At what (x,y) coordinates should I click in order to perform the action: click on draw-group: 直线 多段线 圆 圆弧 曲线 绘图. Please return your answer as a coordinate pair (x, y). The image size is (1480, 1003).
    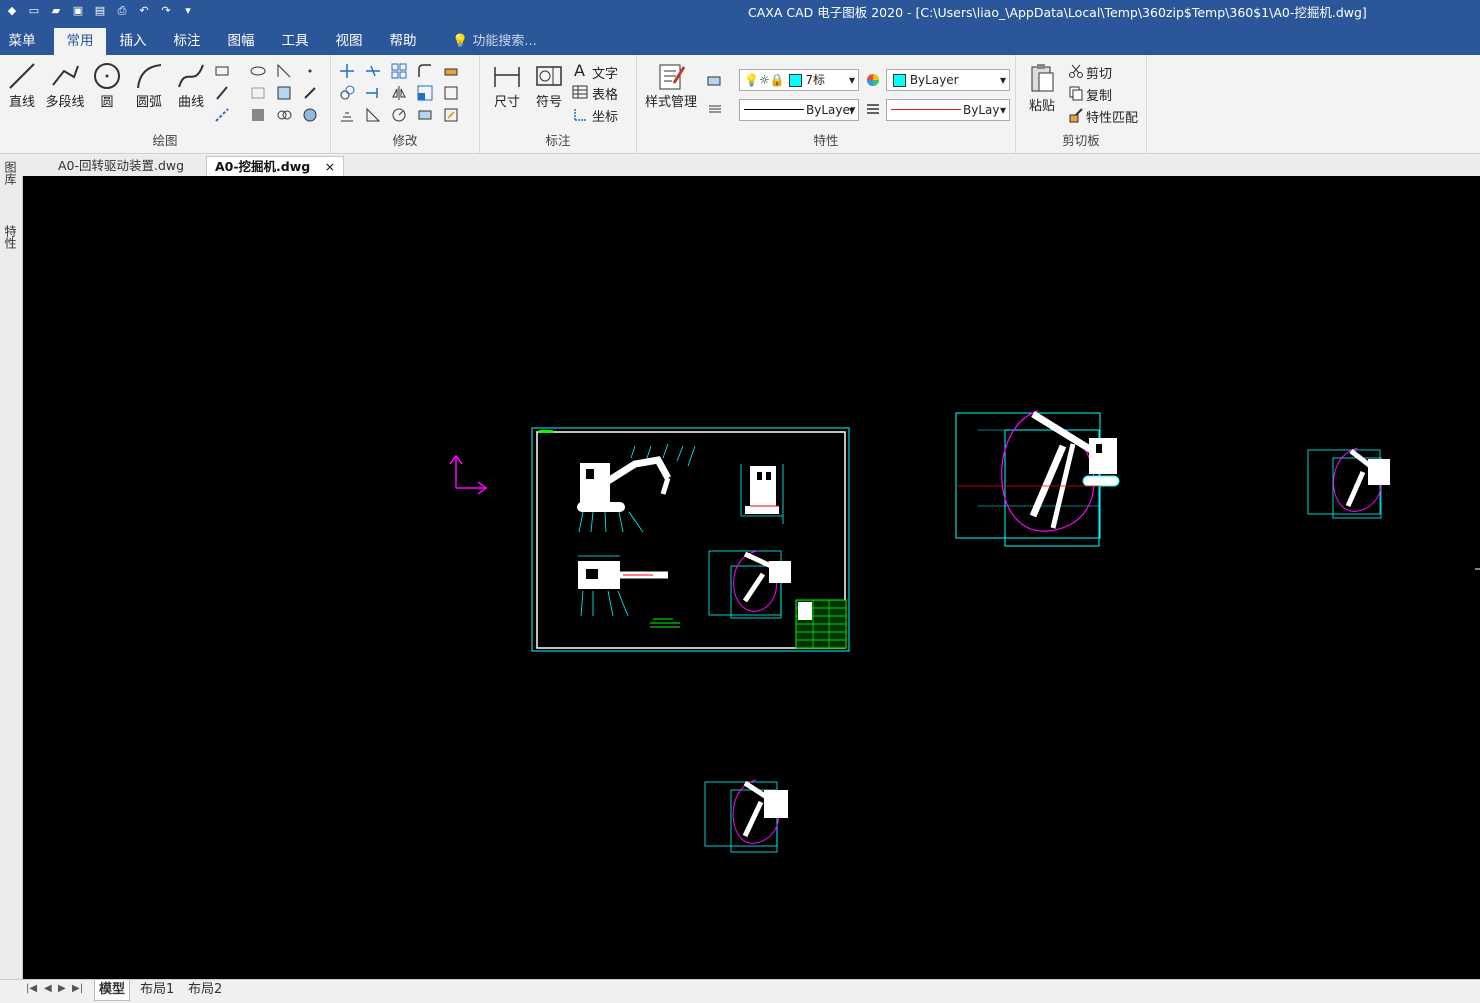
    Looking at the image, I should click on (165, 104).